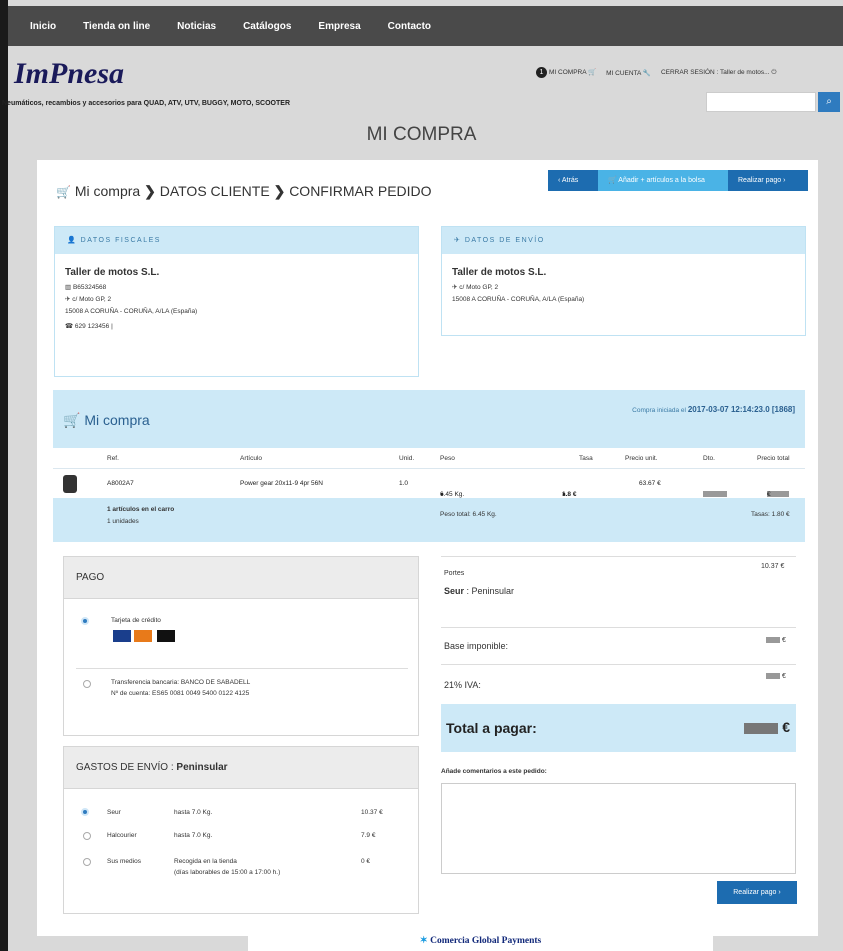 The height and width of the screenshot is (951, 843). What do you see at coordinates (89, 326) in the screenshot?
I see `fiscal-phone: ☎ 629 123456 |` at bounding box center [89, 326].